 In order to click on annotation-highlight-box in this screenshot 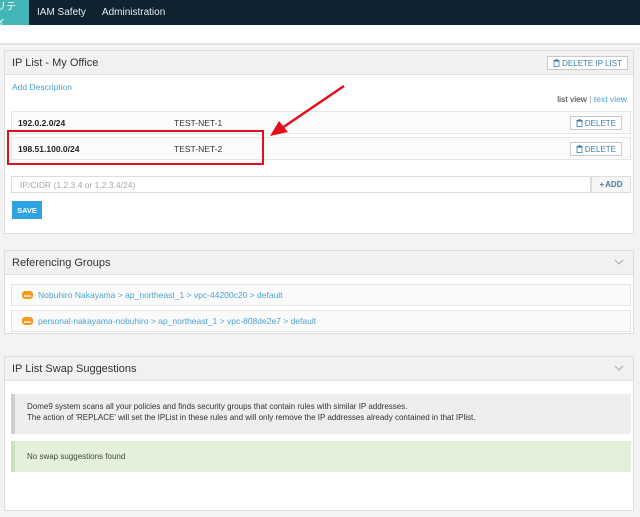, I will do `click(135, 147)`.